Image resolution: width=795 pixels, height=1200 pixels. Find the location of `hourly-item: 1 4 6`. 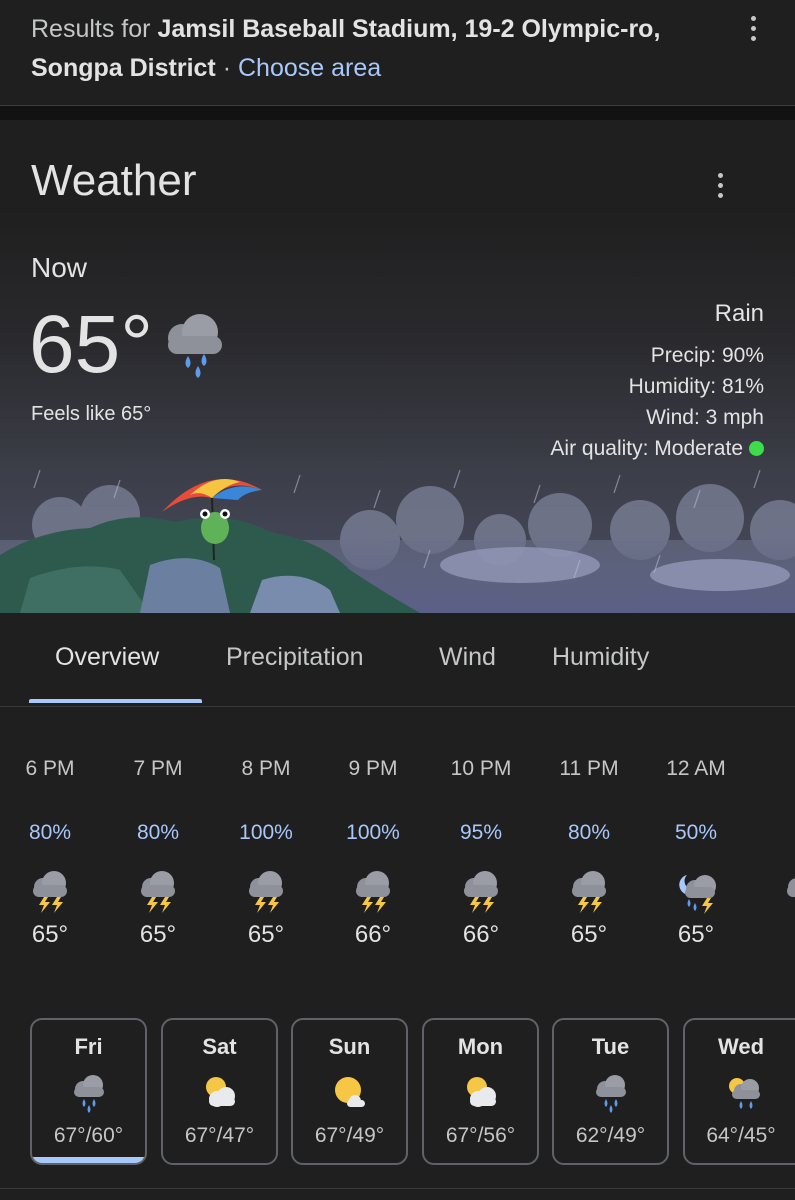

hourly-item: 1 4 6 is located at coordinates (772, 853).